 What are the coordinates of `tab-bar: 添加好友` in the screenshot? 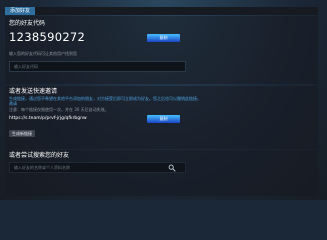 It's located at (161, 11).